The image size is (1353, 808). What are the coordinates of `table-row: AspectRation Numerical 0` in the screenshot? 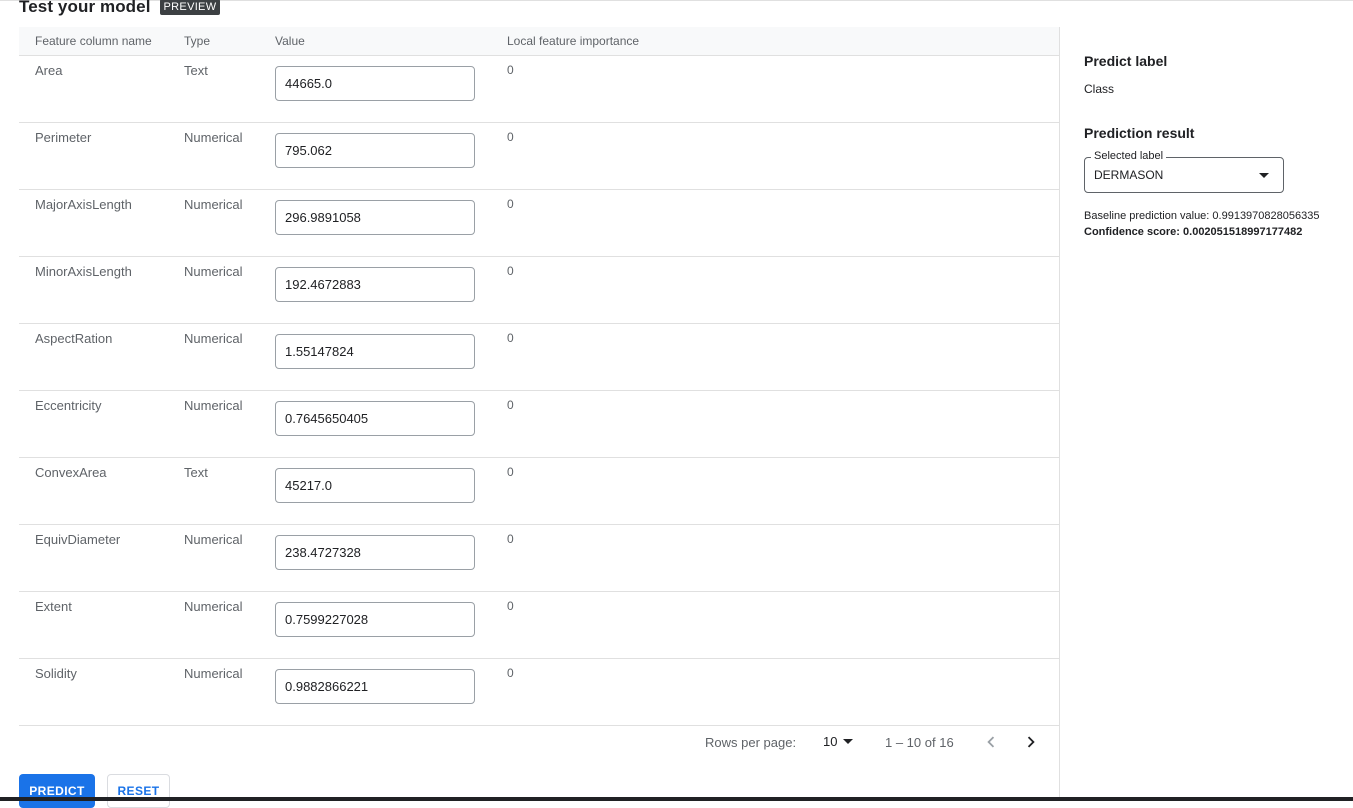 It's located at (539, 357).